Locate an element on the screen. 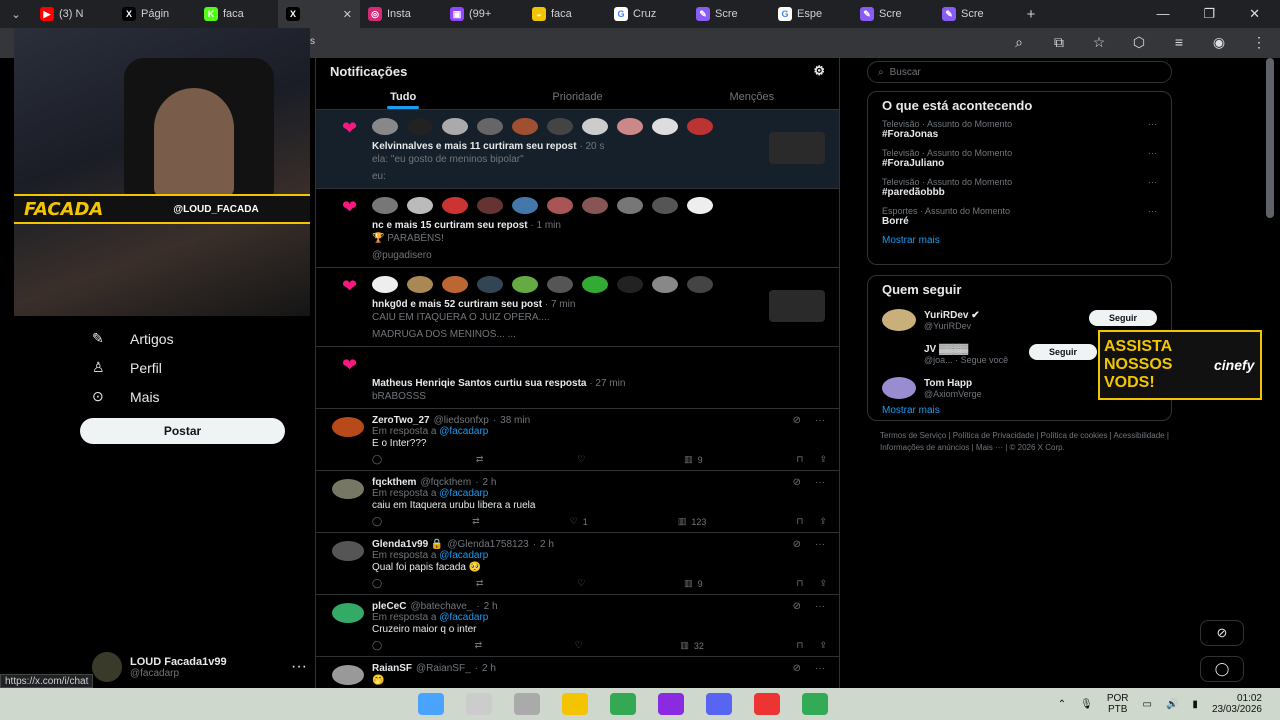 The width and height of the screenshot is (1280, 720). tab-mencoes: Menções is located at coordinates (752, 96).